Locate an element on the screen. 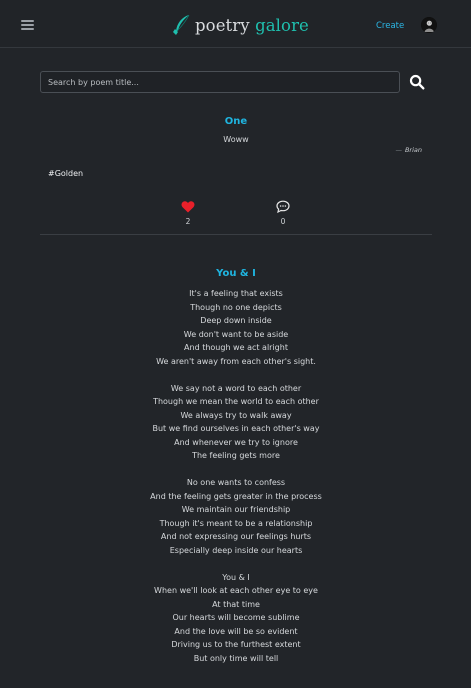 This screenshot has height=688, width=471. author-dash: — is located at coordinates (398, 150).